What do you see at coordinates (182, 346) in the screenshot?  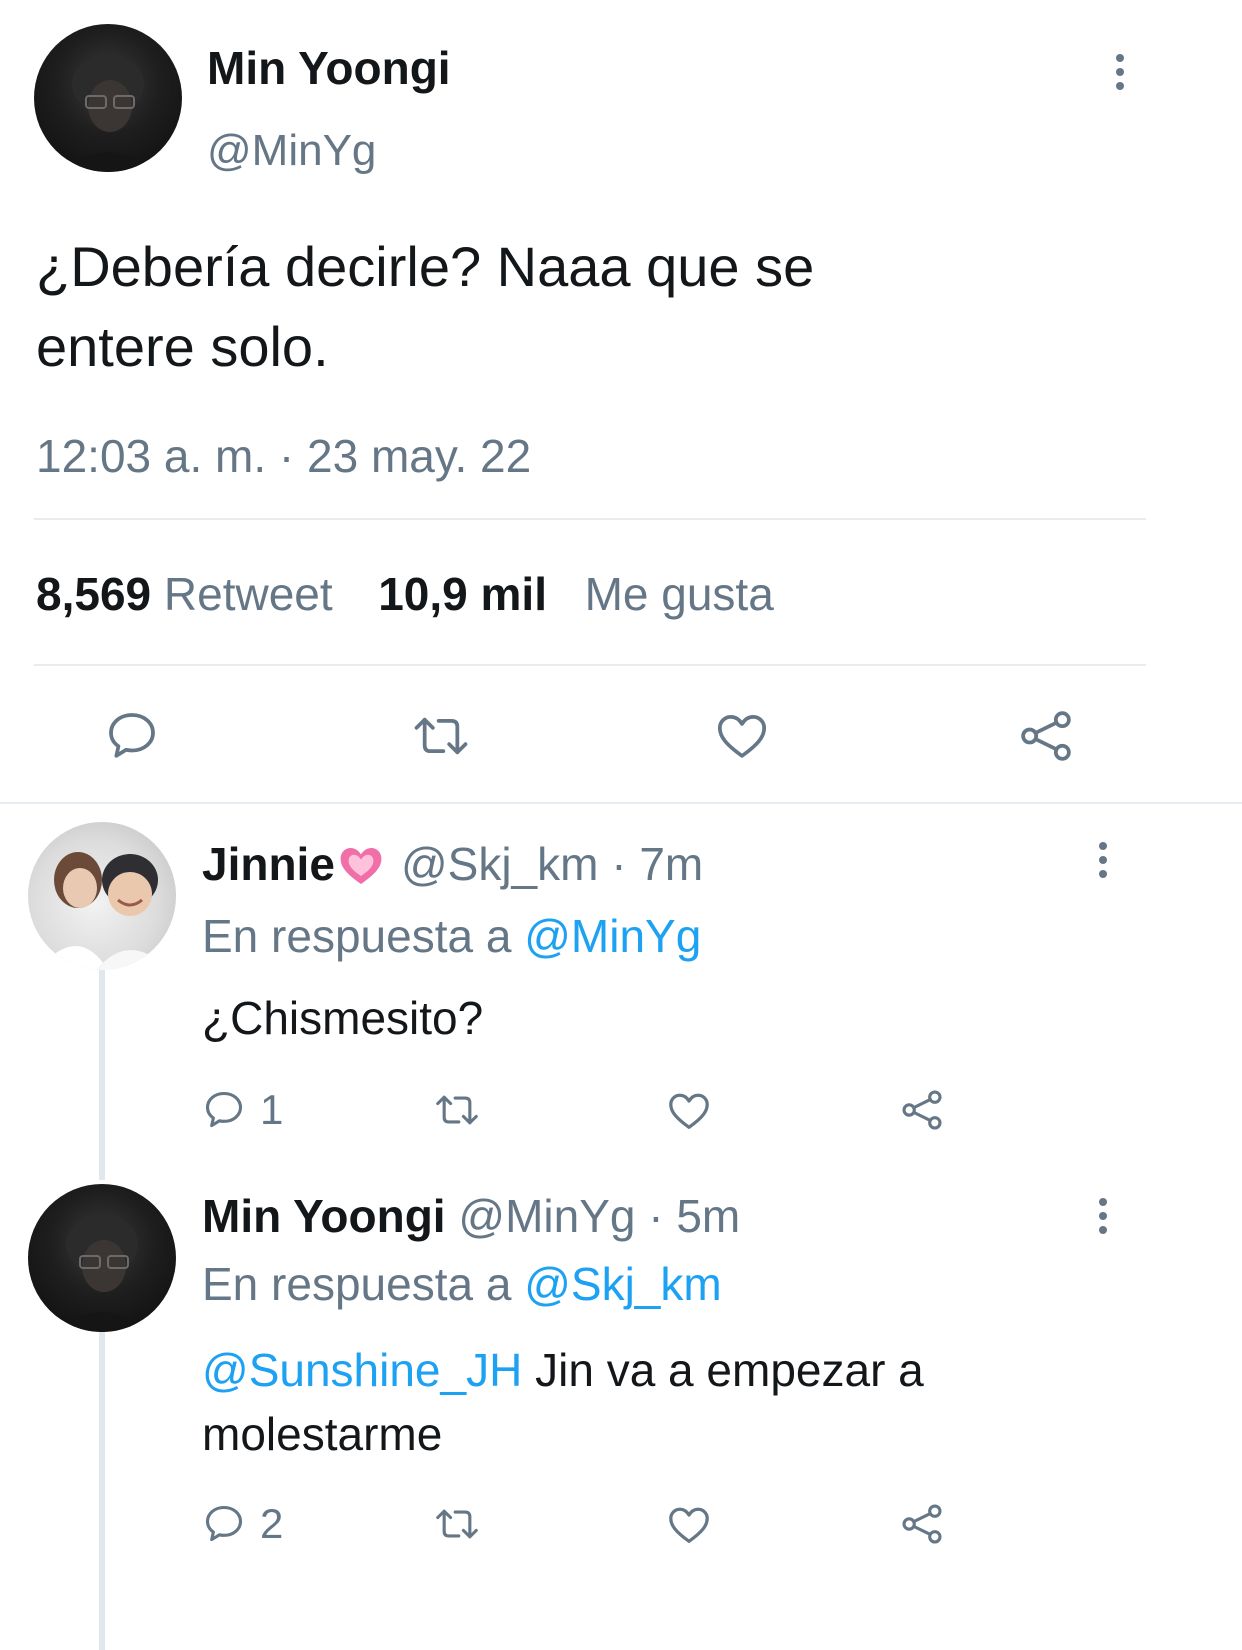 I see `main-tweet-text-line2: entere solo.` at bounding box center [182, 346].